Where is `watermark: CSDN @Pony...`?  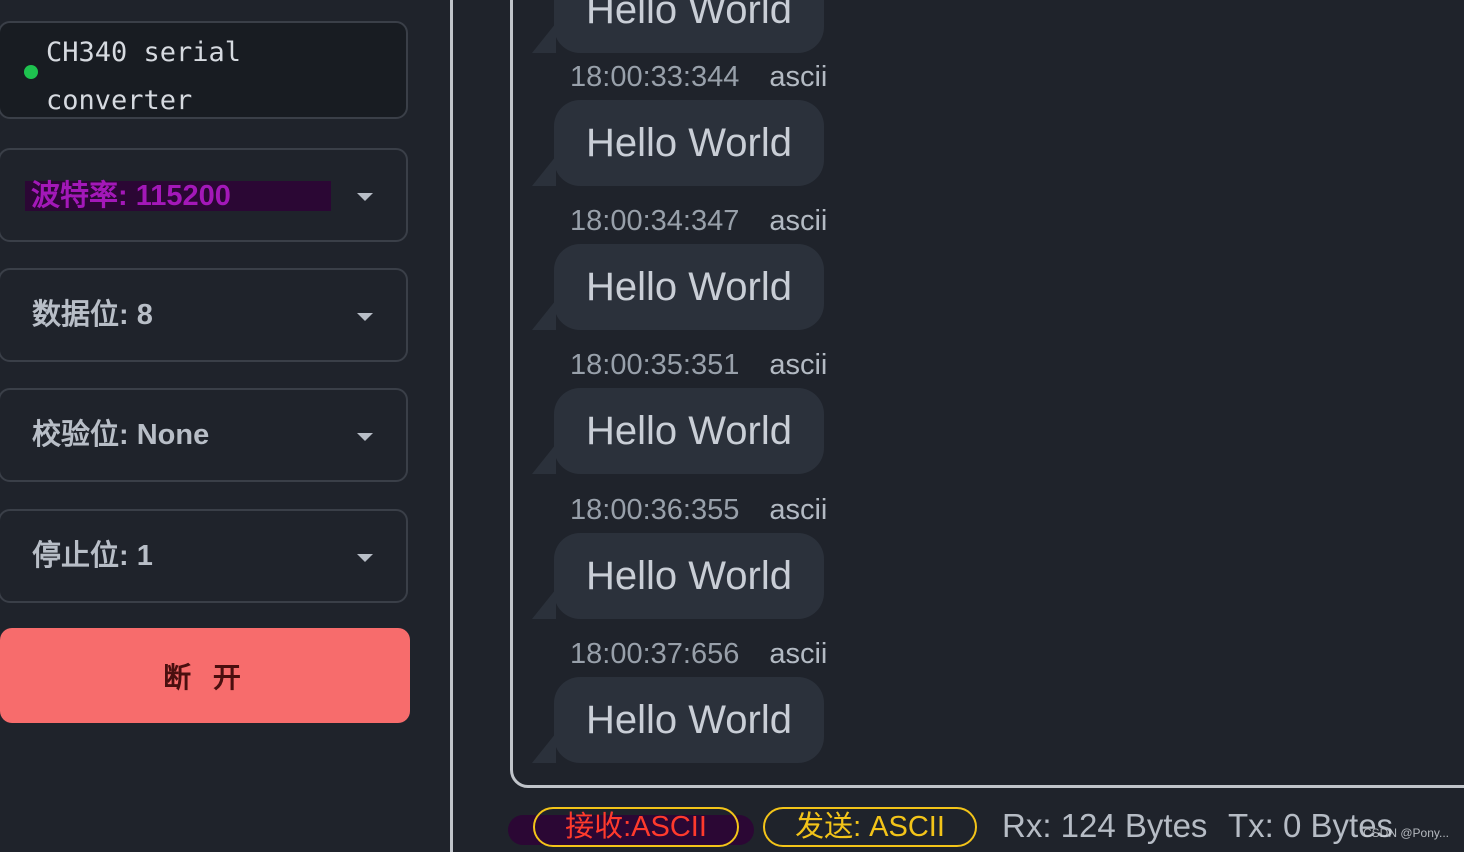 watermark: CSDN @Pony... is located at coordinates (1406, 833).